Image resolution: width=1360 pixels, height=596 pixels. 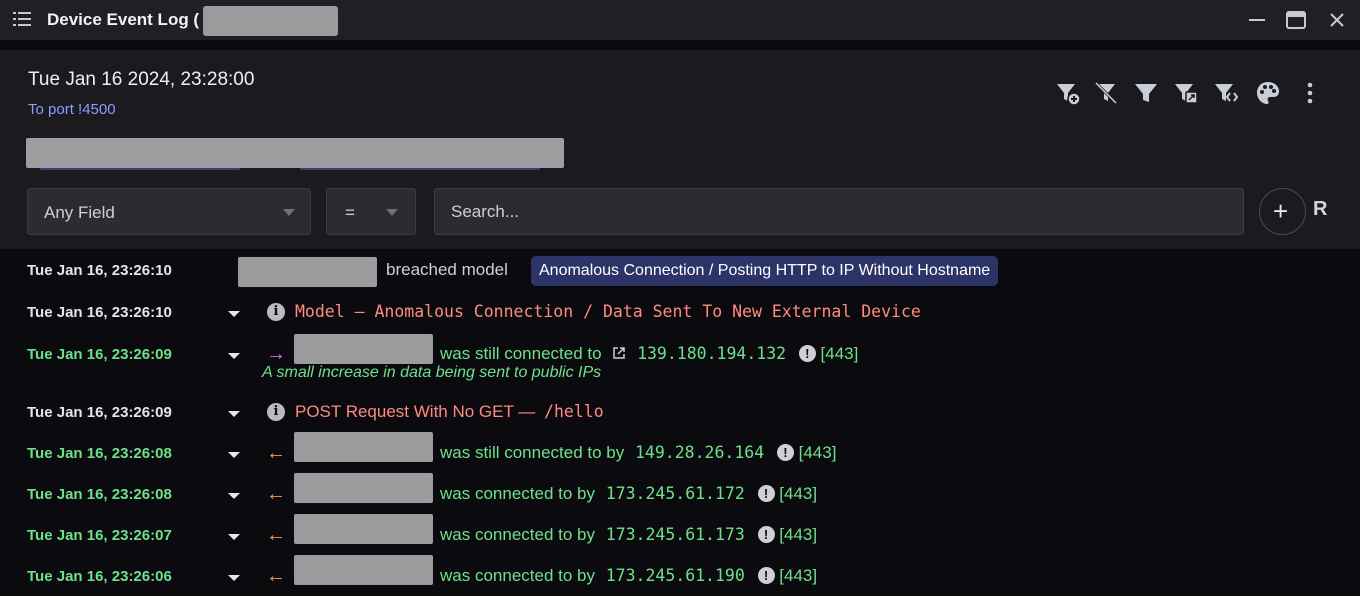 What do you see at coordinates (1226, 93) in the screenshot?
I see `filter-code-icon` at bounding box center [1226, 93].